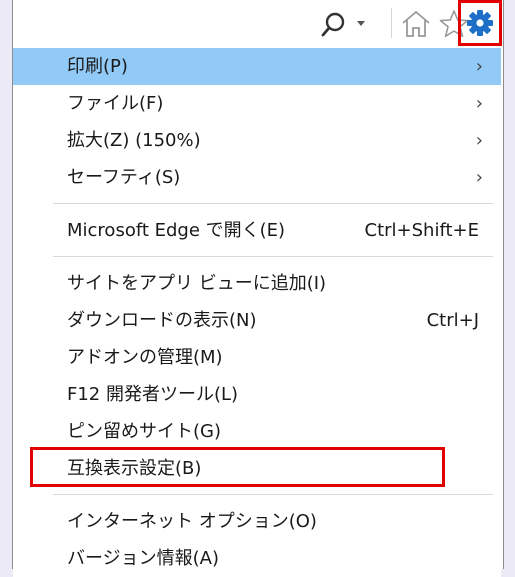 This screenshot has height=577, width=515. What do you see at coordinates (257, 177) in the screenshot?
I see `menu-item-safety: セーフティ(S) ›` at bounding box center [257, 177].